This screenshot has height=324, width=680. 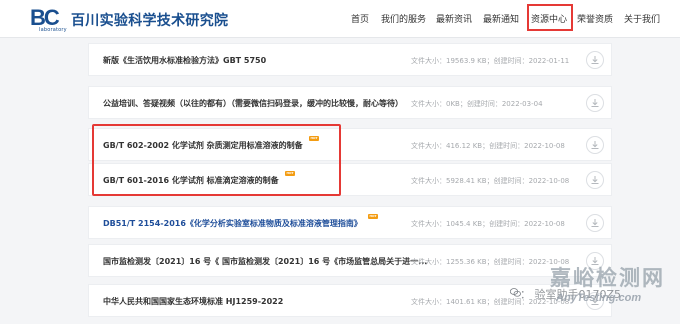 What do you see at coordinates (595, 18) in the screenshot?
I see `nav-item-honors: 荣誉资质` at bounding box center [595, 18].